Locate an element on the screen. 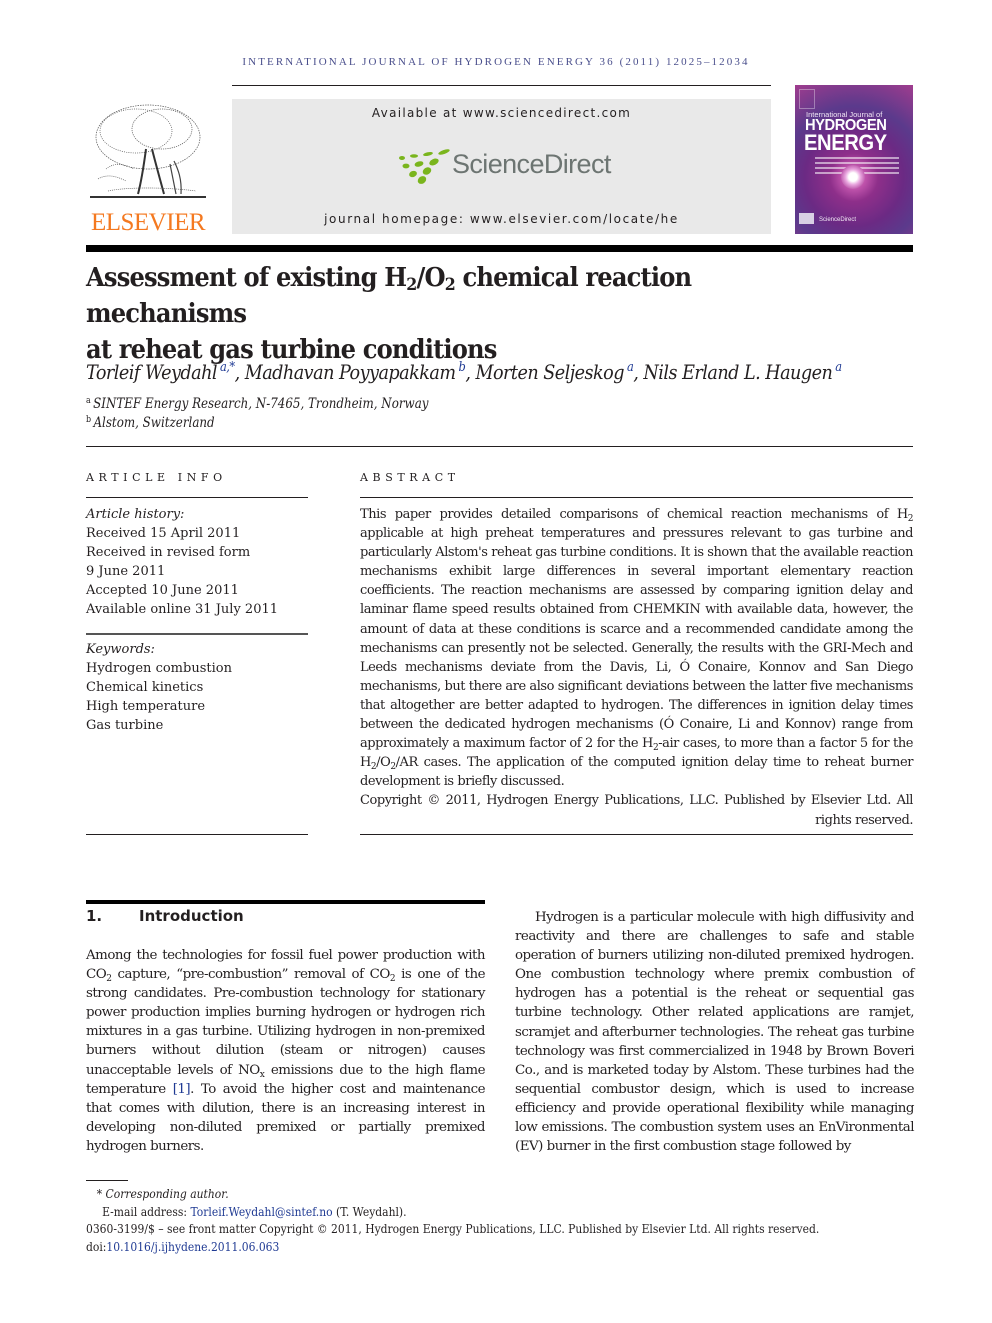  keyword: High temperature is located at coordinates (146, 707).